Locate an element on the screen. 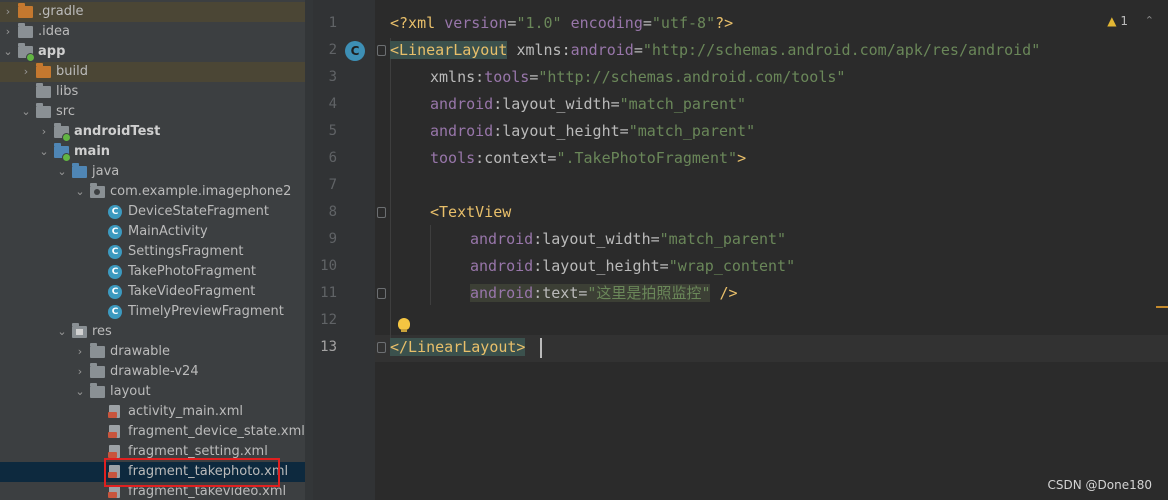  line-number: 2 is located at coordinates (332, 50).